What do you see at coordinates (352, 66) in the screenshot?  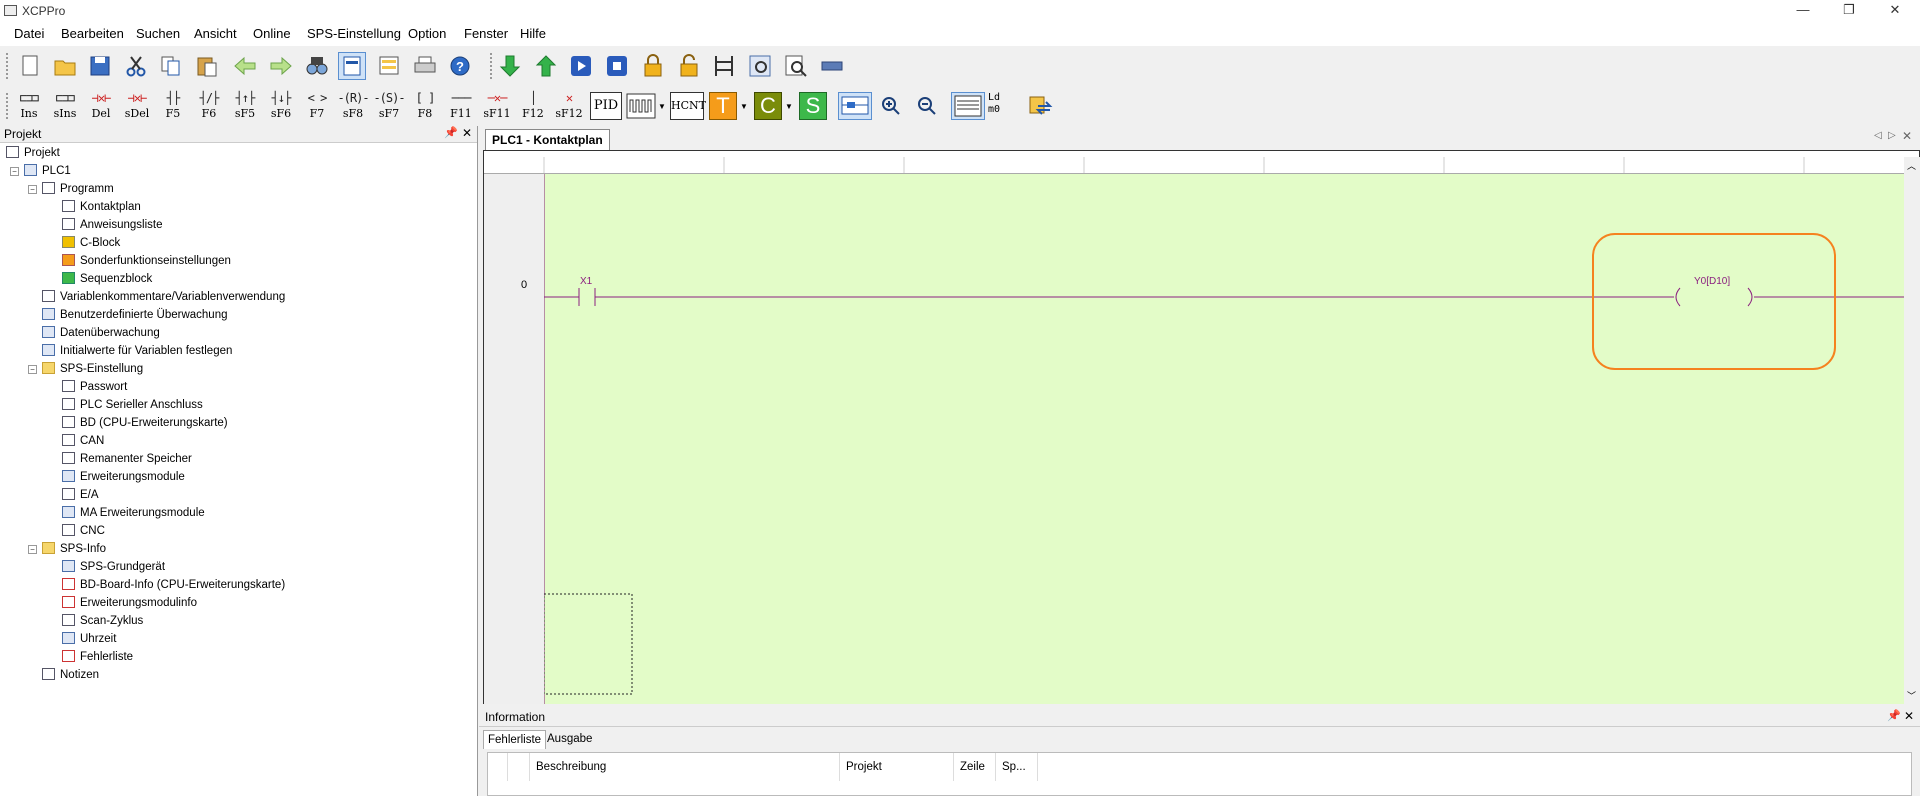 I see `ladder-view-icon` at bounding box center [352, 66].